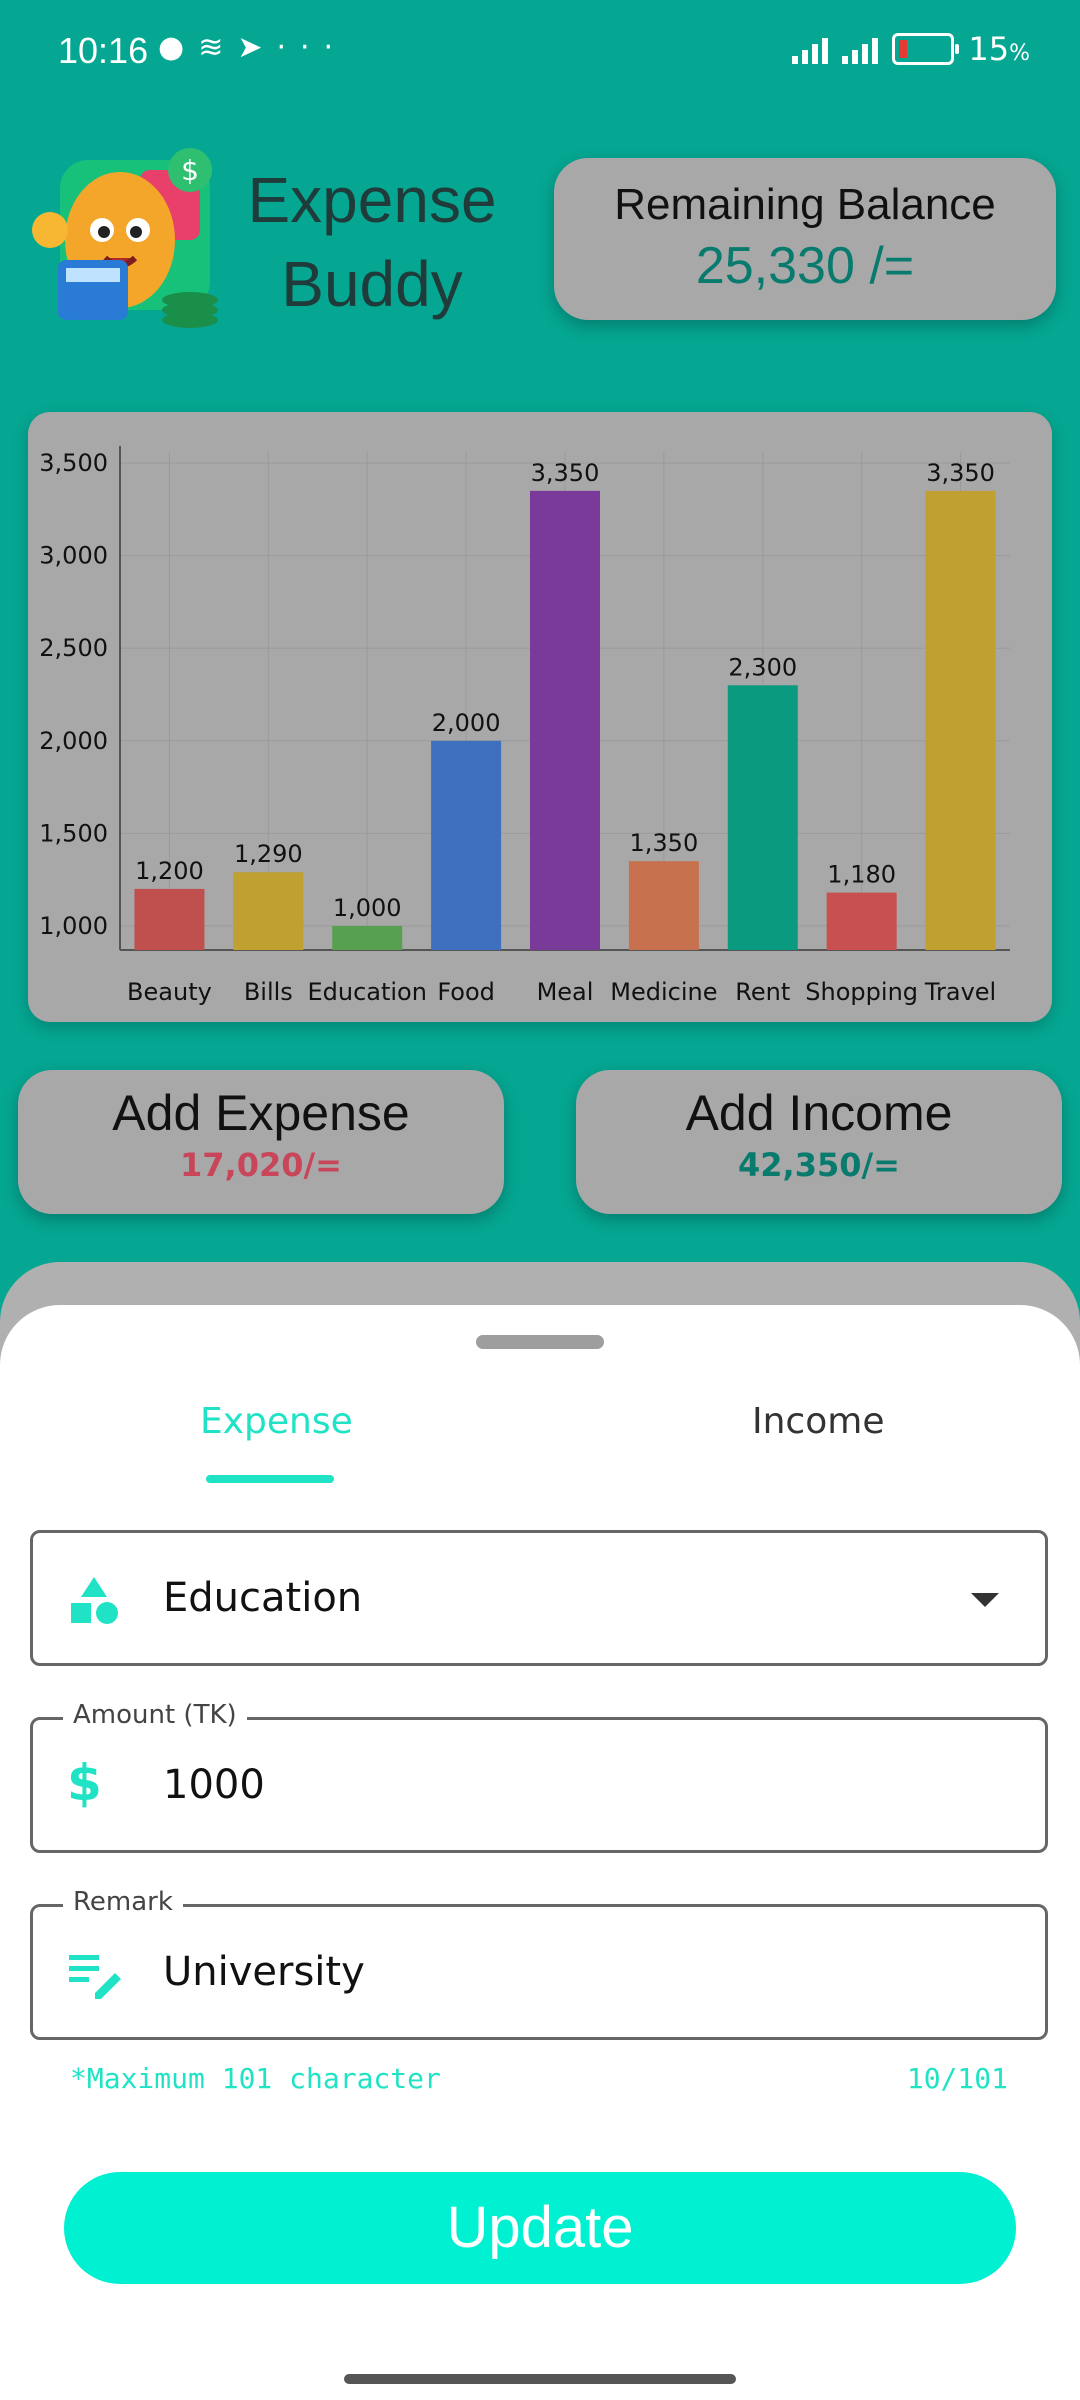 The height and width of the screenshot is (2400, 1080). What do you see at coordinates (312, 47) in the screenshot?
I see `more-icon: ···` at bounding box center [312, 47].